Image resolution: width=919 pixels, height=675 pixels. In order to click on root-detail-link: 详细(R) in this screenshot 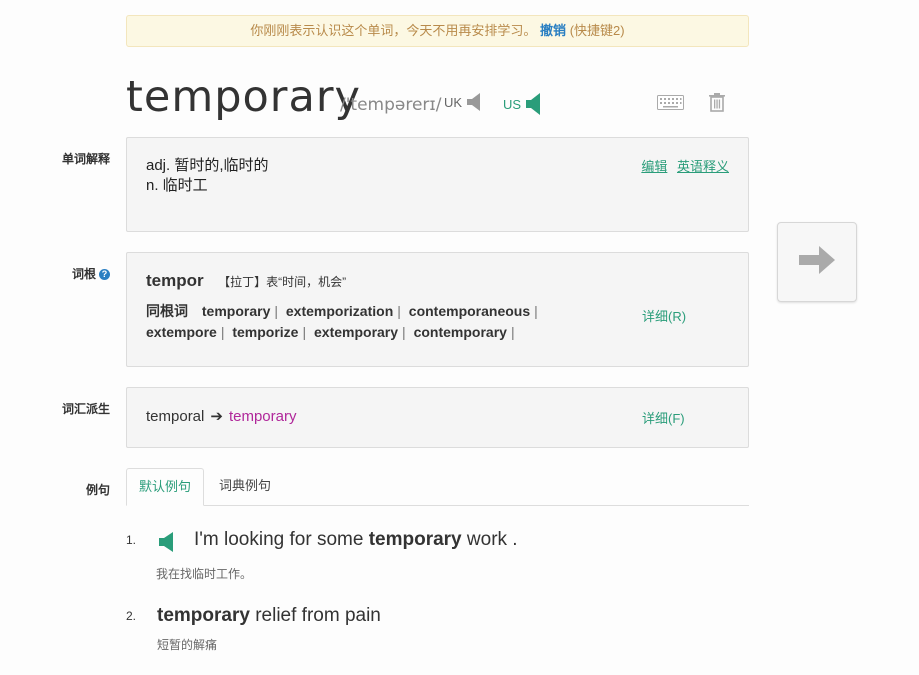, I will do `click(664, 315)`.